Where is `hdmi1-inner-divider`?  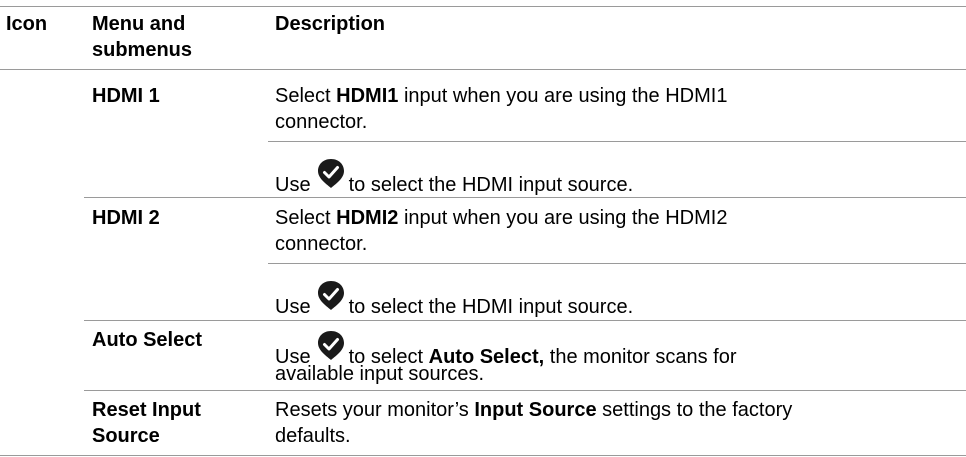
hdmi1-inner-divider is located at coordinates (617, 141).